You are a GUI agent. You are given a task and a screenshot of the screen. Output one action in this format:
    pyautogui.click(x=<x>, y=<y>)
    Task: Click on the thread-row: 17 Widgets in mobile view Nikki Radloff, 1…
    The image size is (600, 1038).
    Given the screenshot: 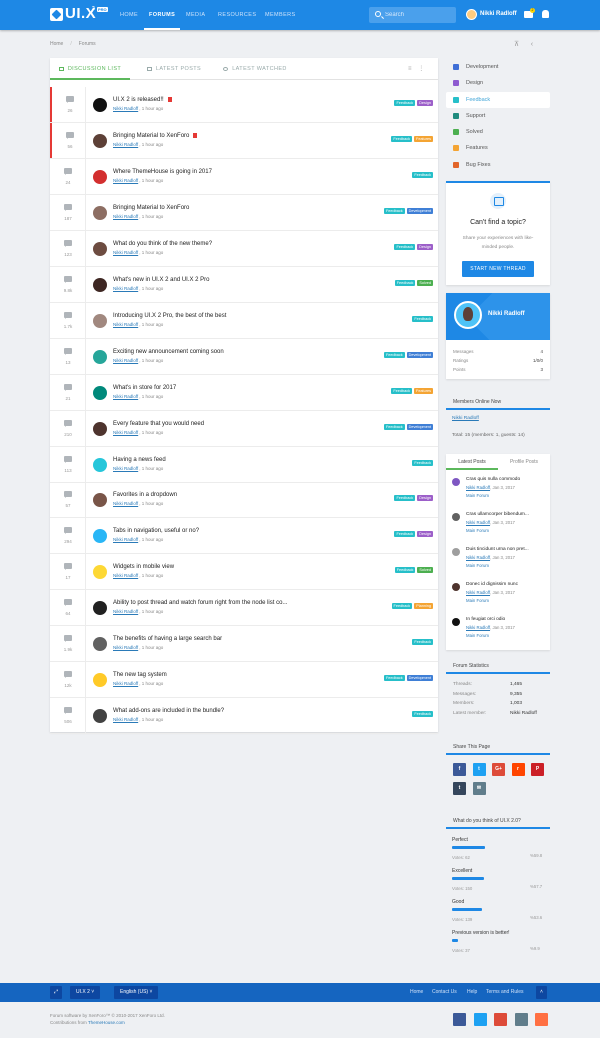 What is the action you would take?
    pyautogui.click(x=244, y=572)
    